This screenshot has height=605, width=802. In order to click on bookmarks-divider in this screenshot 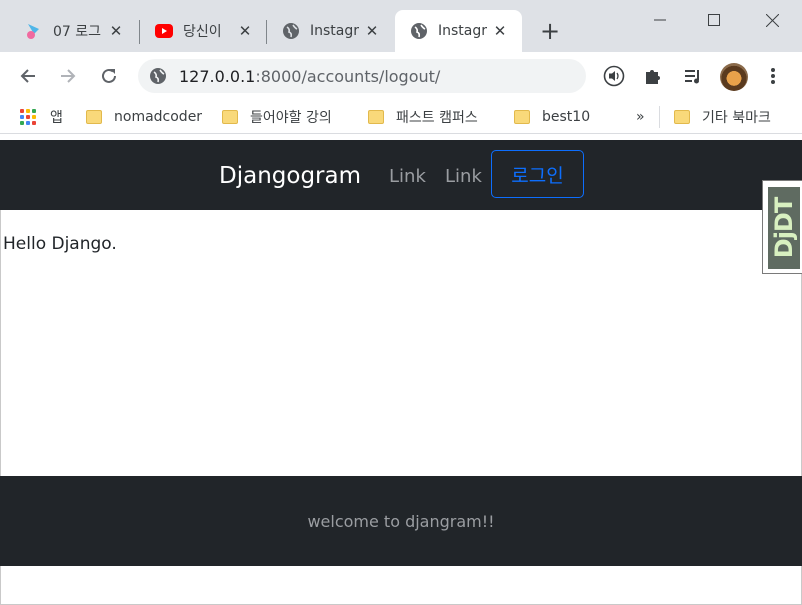, I will do `click(659, 117)`.